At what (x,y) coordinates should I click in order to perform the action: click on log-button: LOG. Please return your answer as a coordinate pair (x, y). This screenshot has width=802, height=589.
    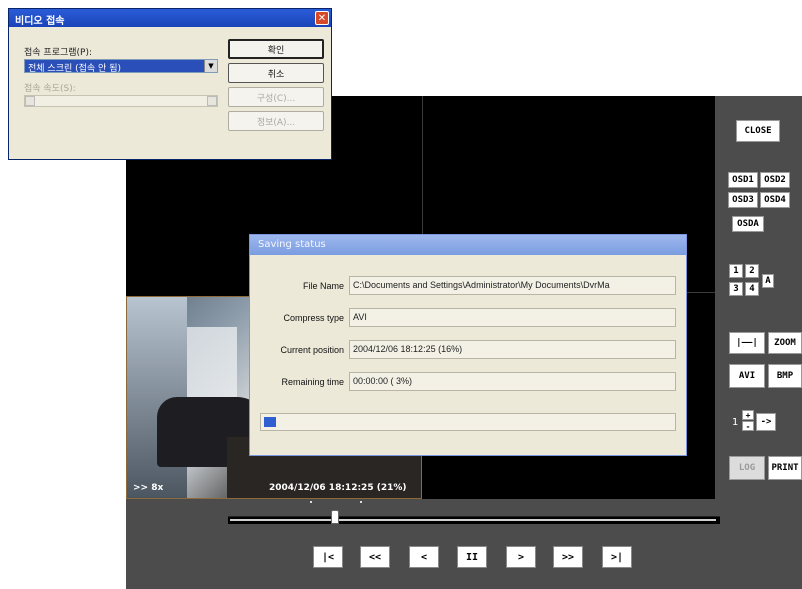
    Looking at the image, I should click on (747, 468).